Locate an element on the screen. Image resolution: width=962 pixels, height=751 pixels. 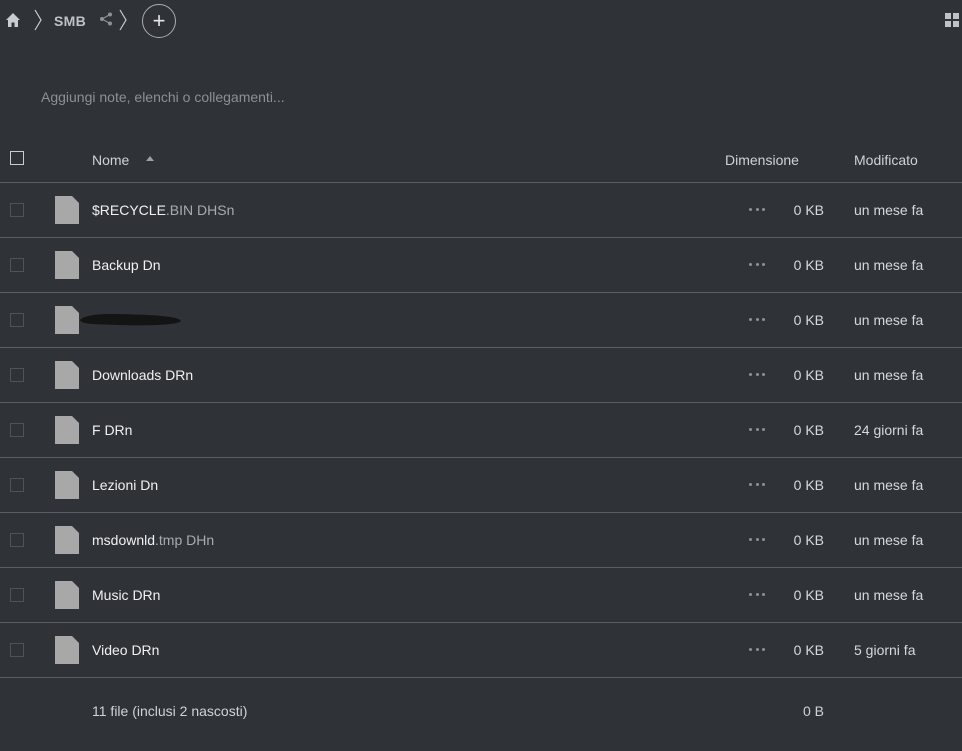
file-name: $RECYCLE.BIN DHSn is located at coordinates (163, 210).